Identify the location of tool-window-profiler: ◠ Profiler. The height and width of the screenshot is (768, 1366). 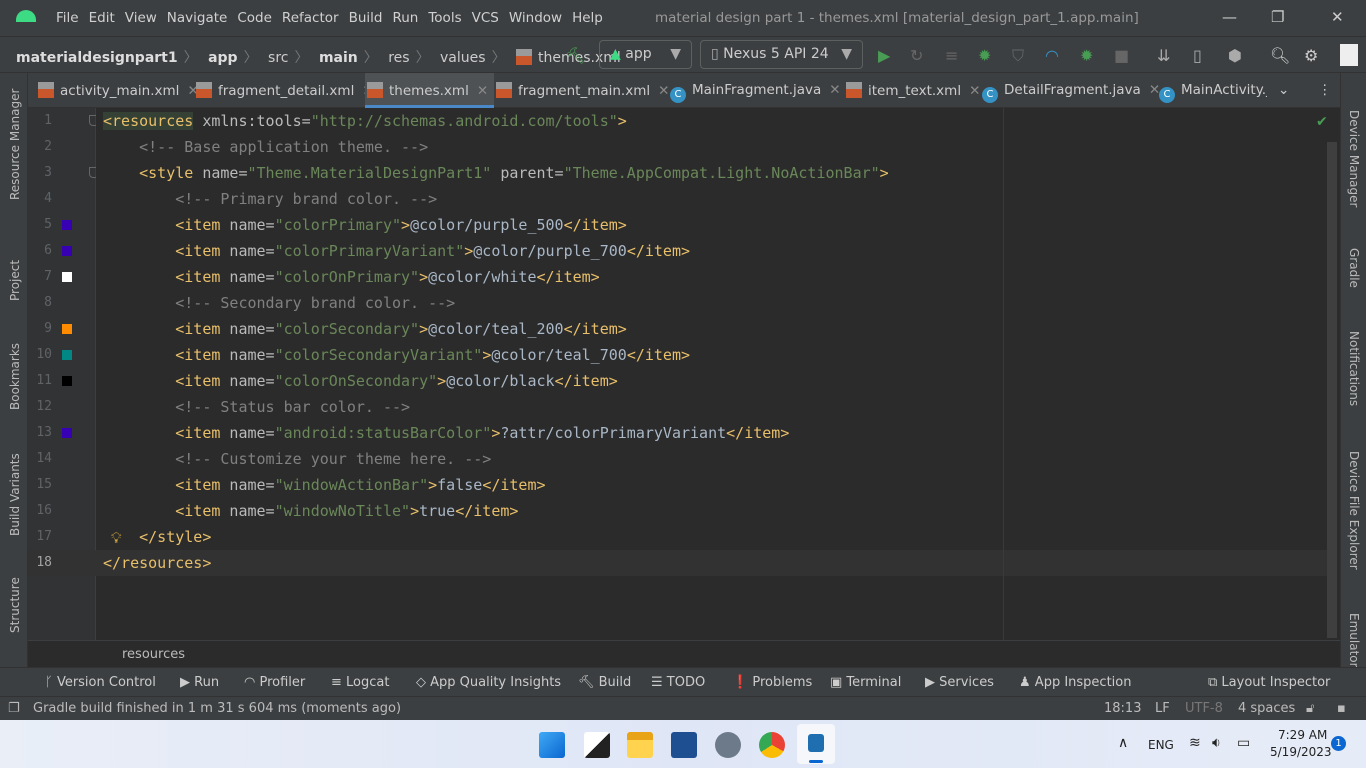
(274, 682).